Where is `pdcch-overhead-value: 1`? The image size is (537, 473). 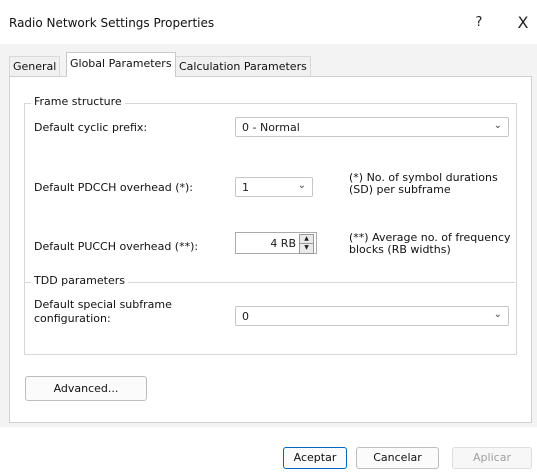
pdcch-overhead-value: 1 is located at coordinates (245, 187).